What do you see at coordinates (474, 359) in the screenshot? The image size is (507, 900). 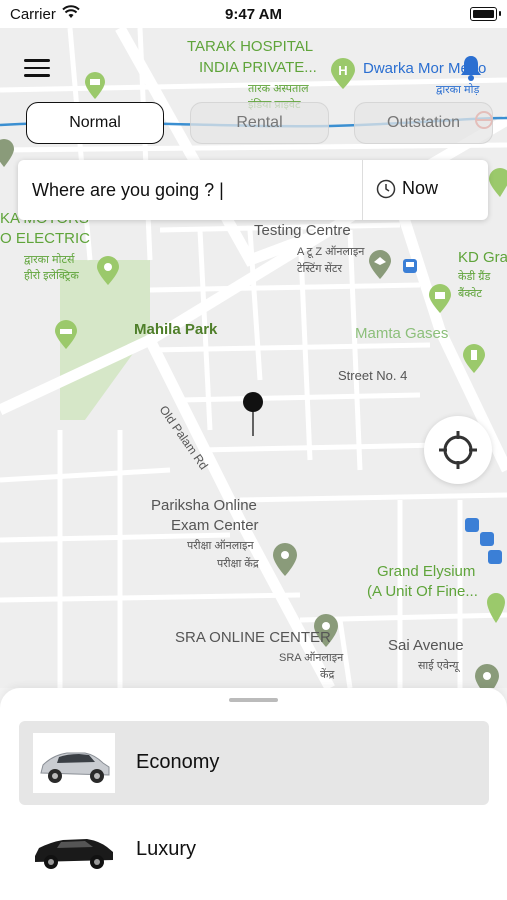 I see `gas-pin-icon` at bounding box center [474, 359].